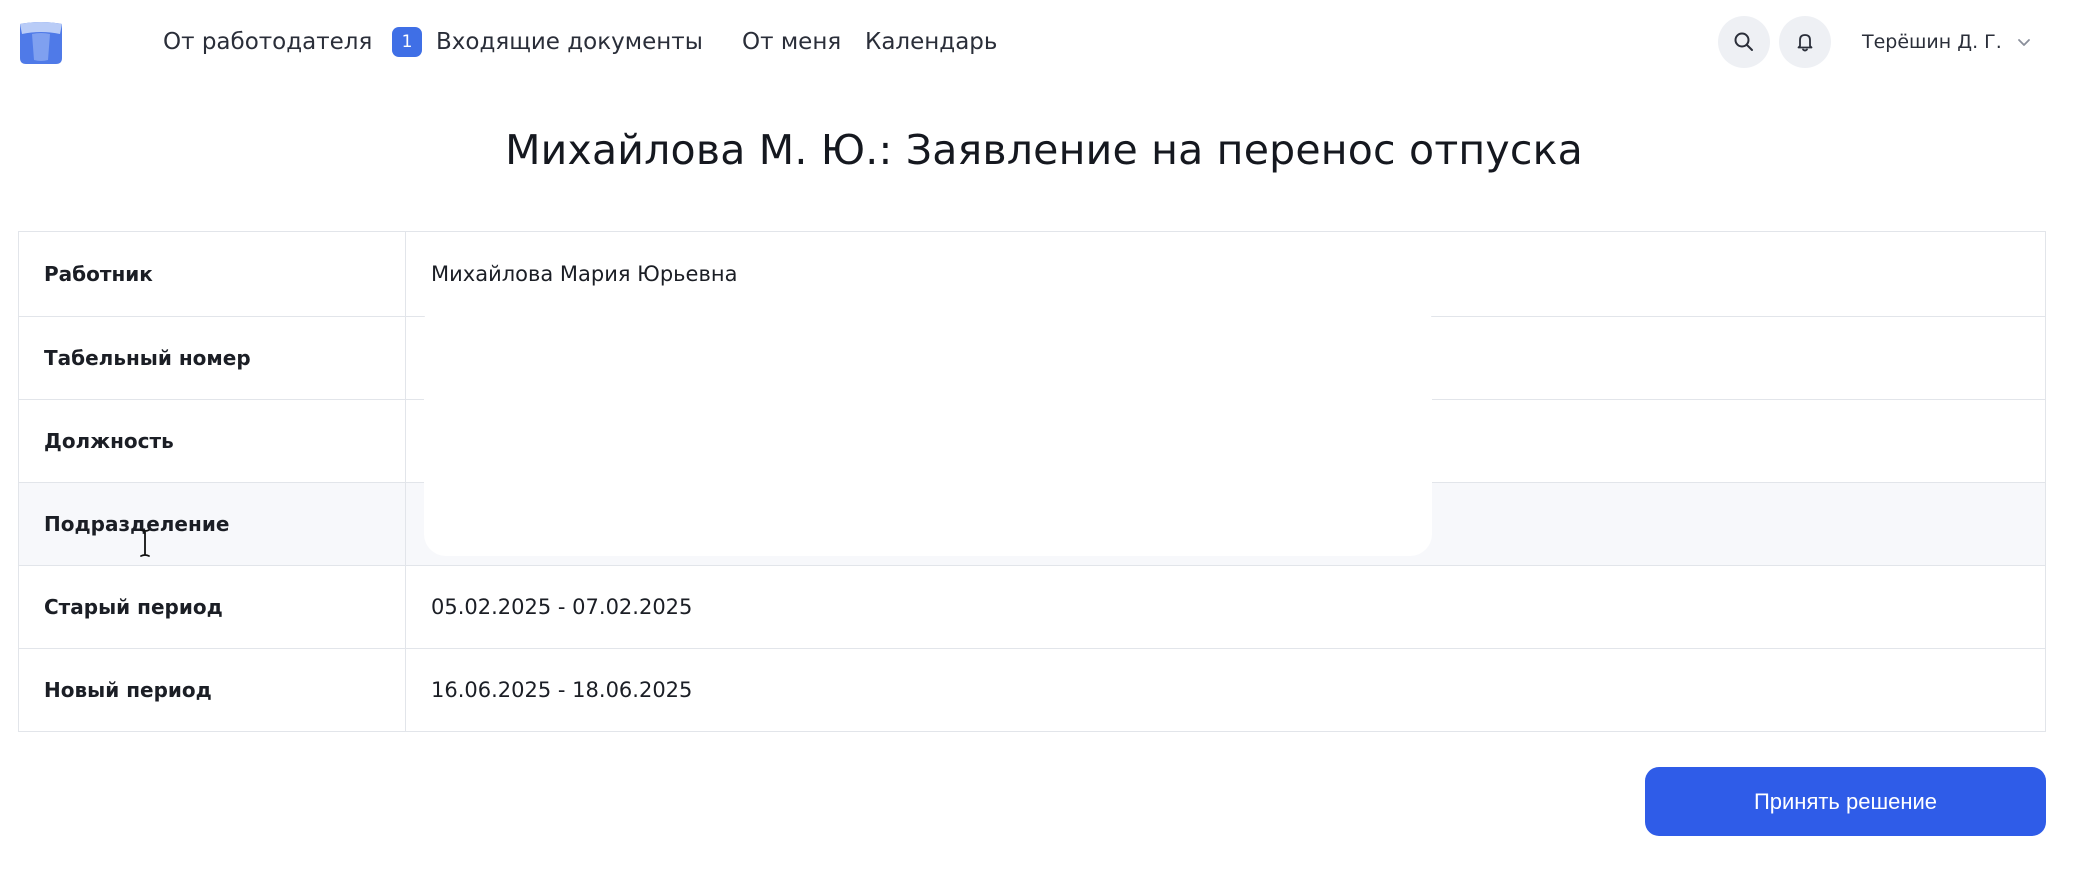 This screenshot has width=2088, height=882. What do you see at coordinates (1032, 606) in the screenshot?
I see `table-row: Старый период 05.02.2025 - 07.02.2025` at bounding box center [1032, 606].